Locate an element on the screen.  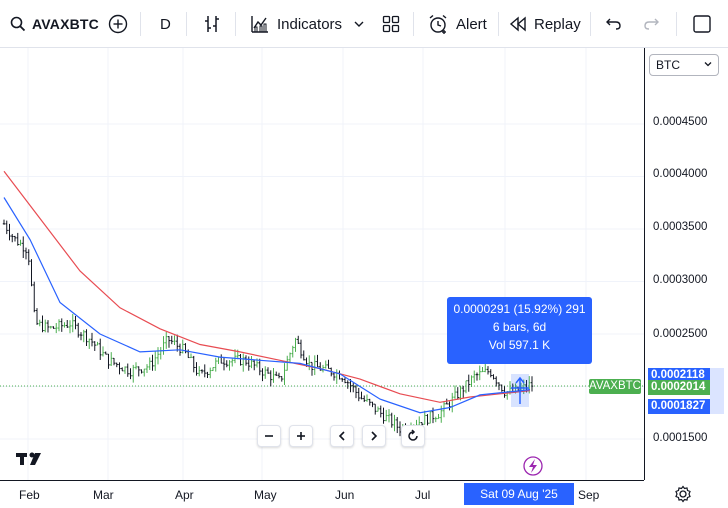
gear-icon is located at coordinates (683, 494).